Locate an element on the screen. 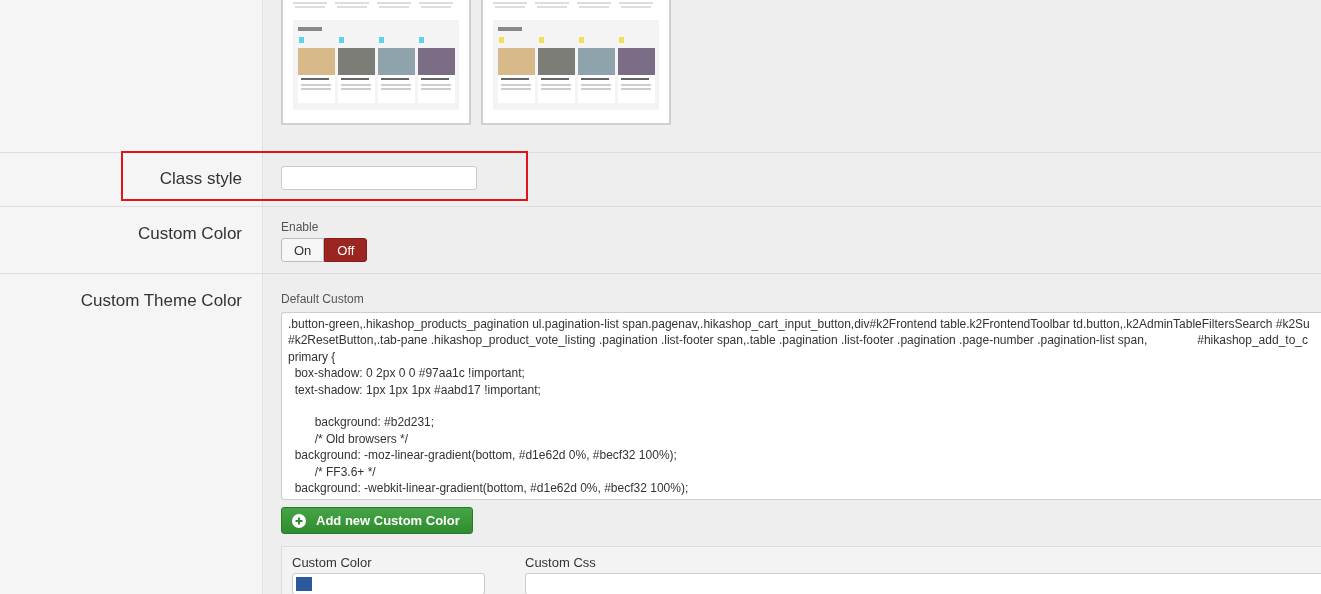  custom-color-label: Custom Color is located at coordinates (190, 234).